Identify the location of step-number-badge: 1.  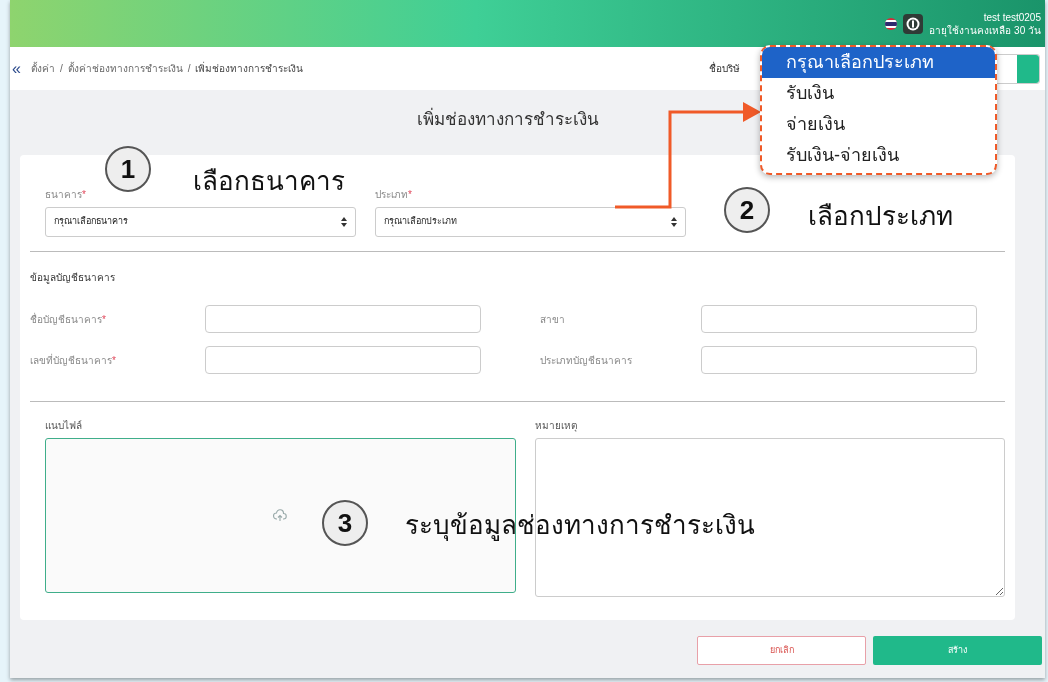
(128, 169).